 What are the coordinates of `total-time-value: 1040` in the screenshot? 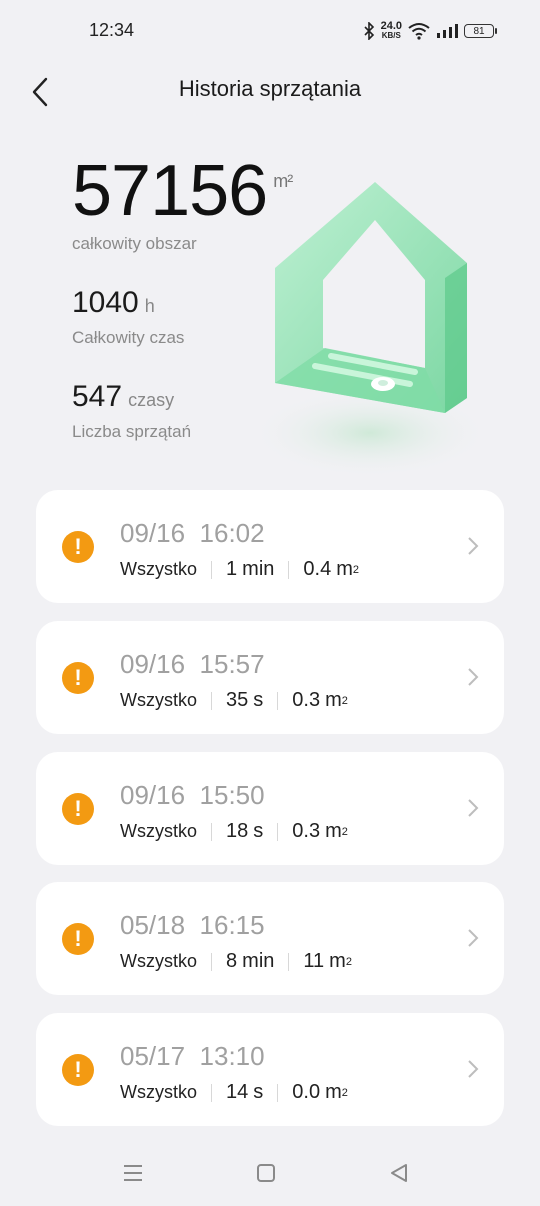 It's located at (105, 302).